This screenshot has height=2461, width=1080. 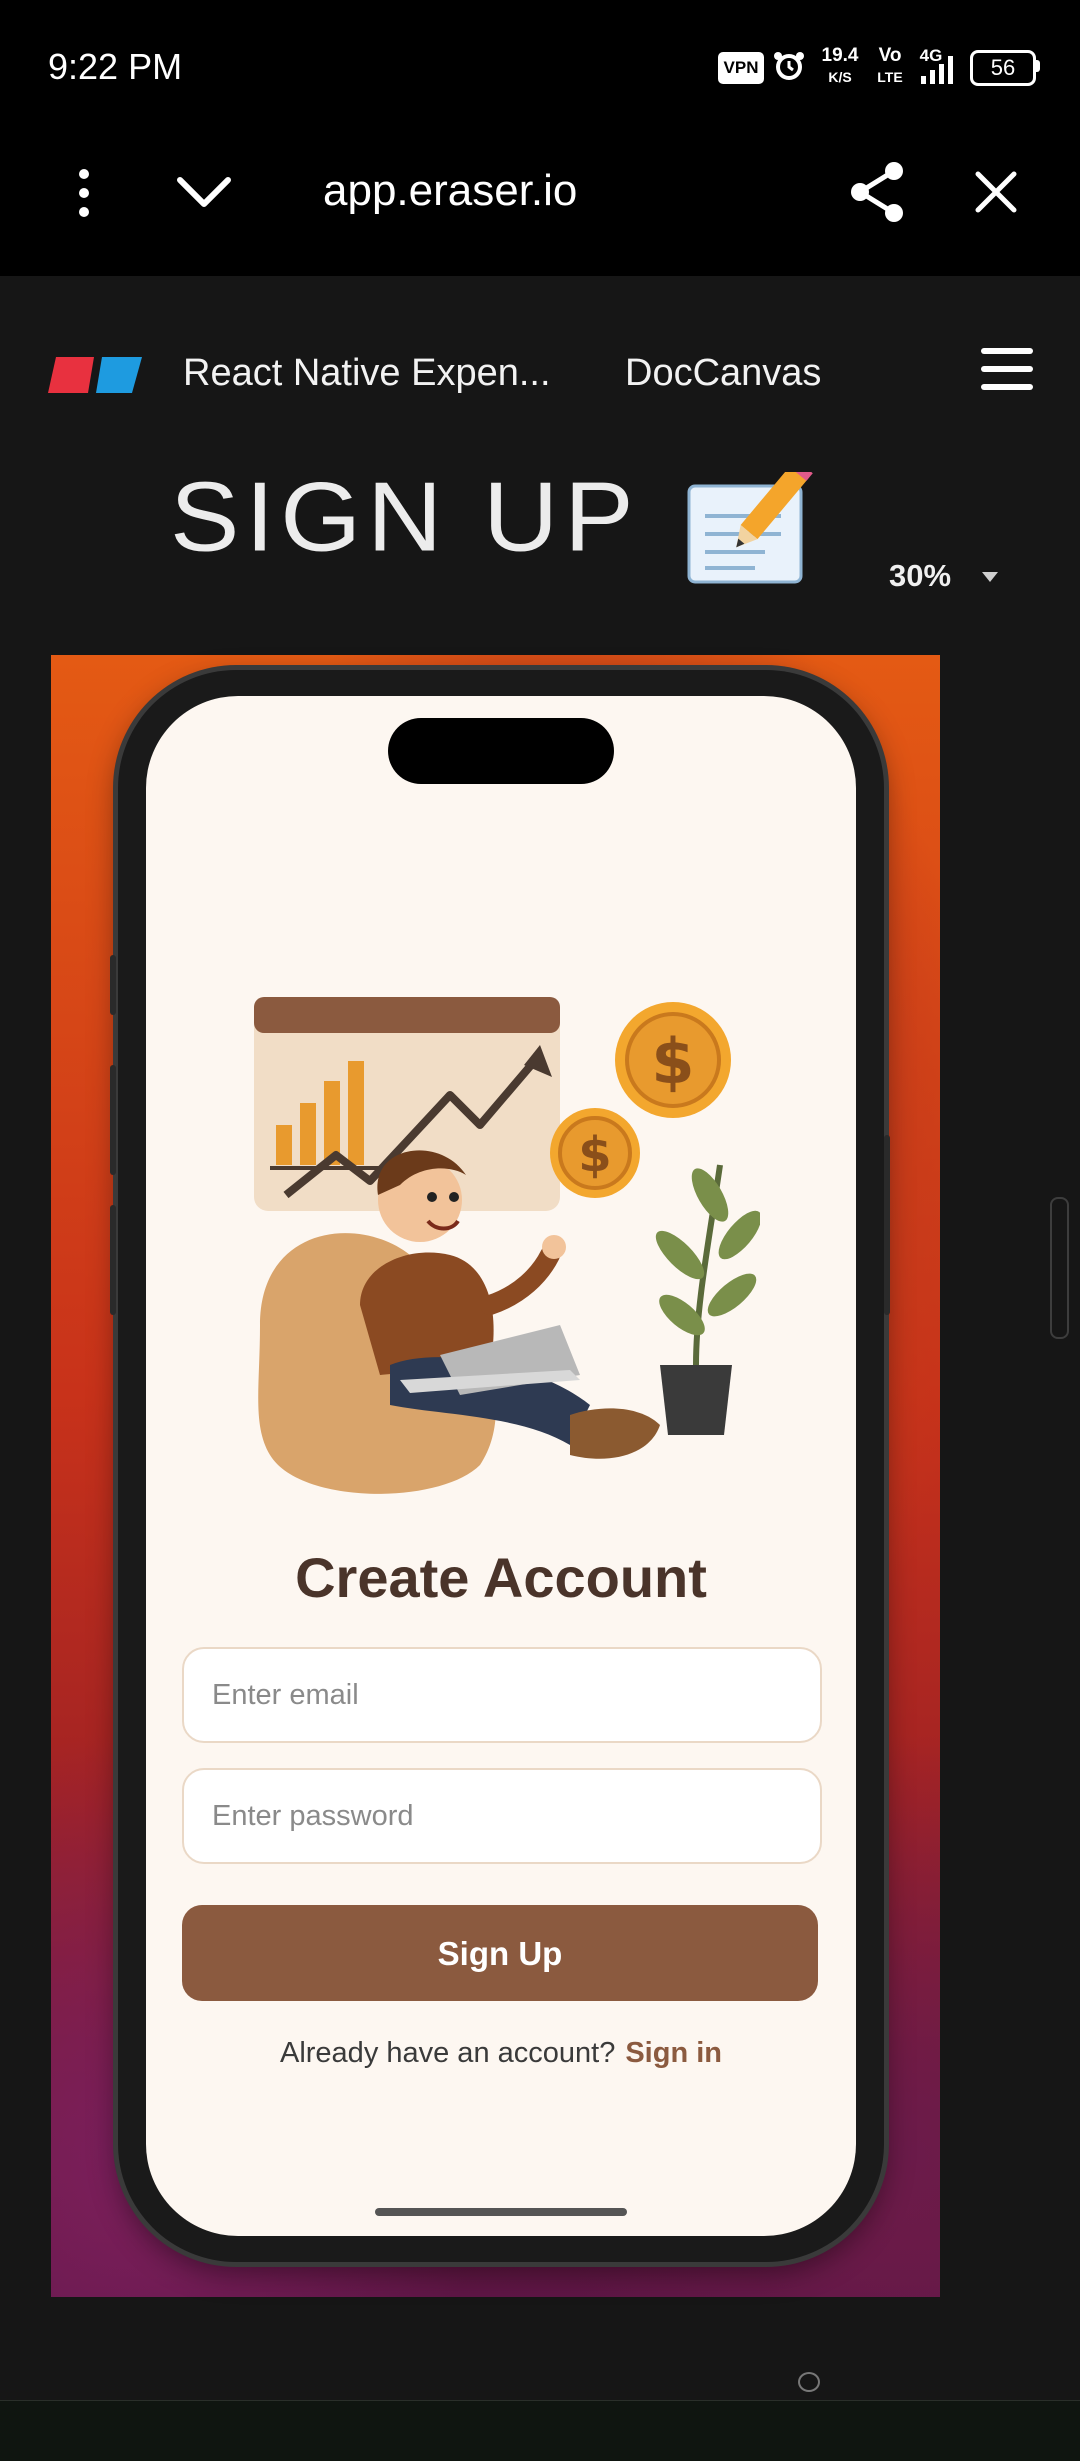 What do you see at coordinates (1003, 68) in the screenshot?
I see `battery-icon: 56` at bounding box center [1003, 68].